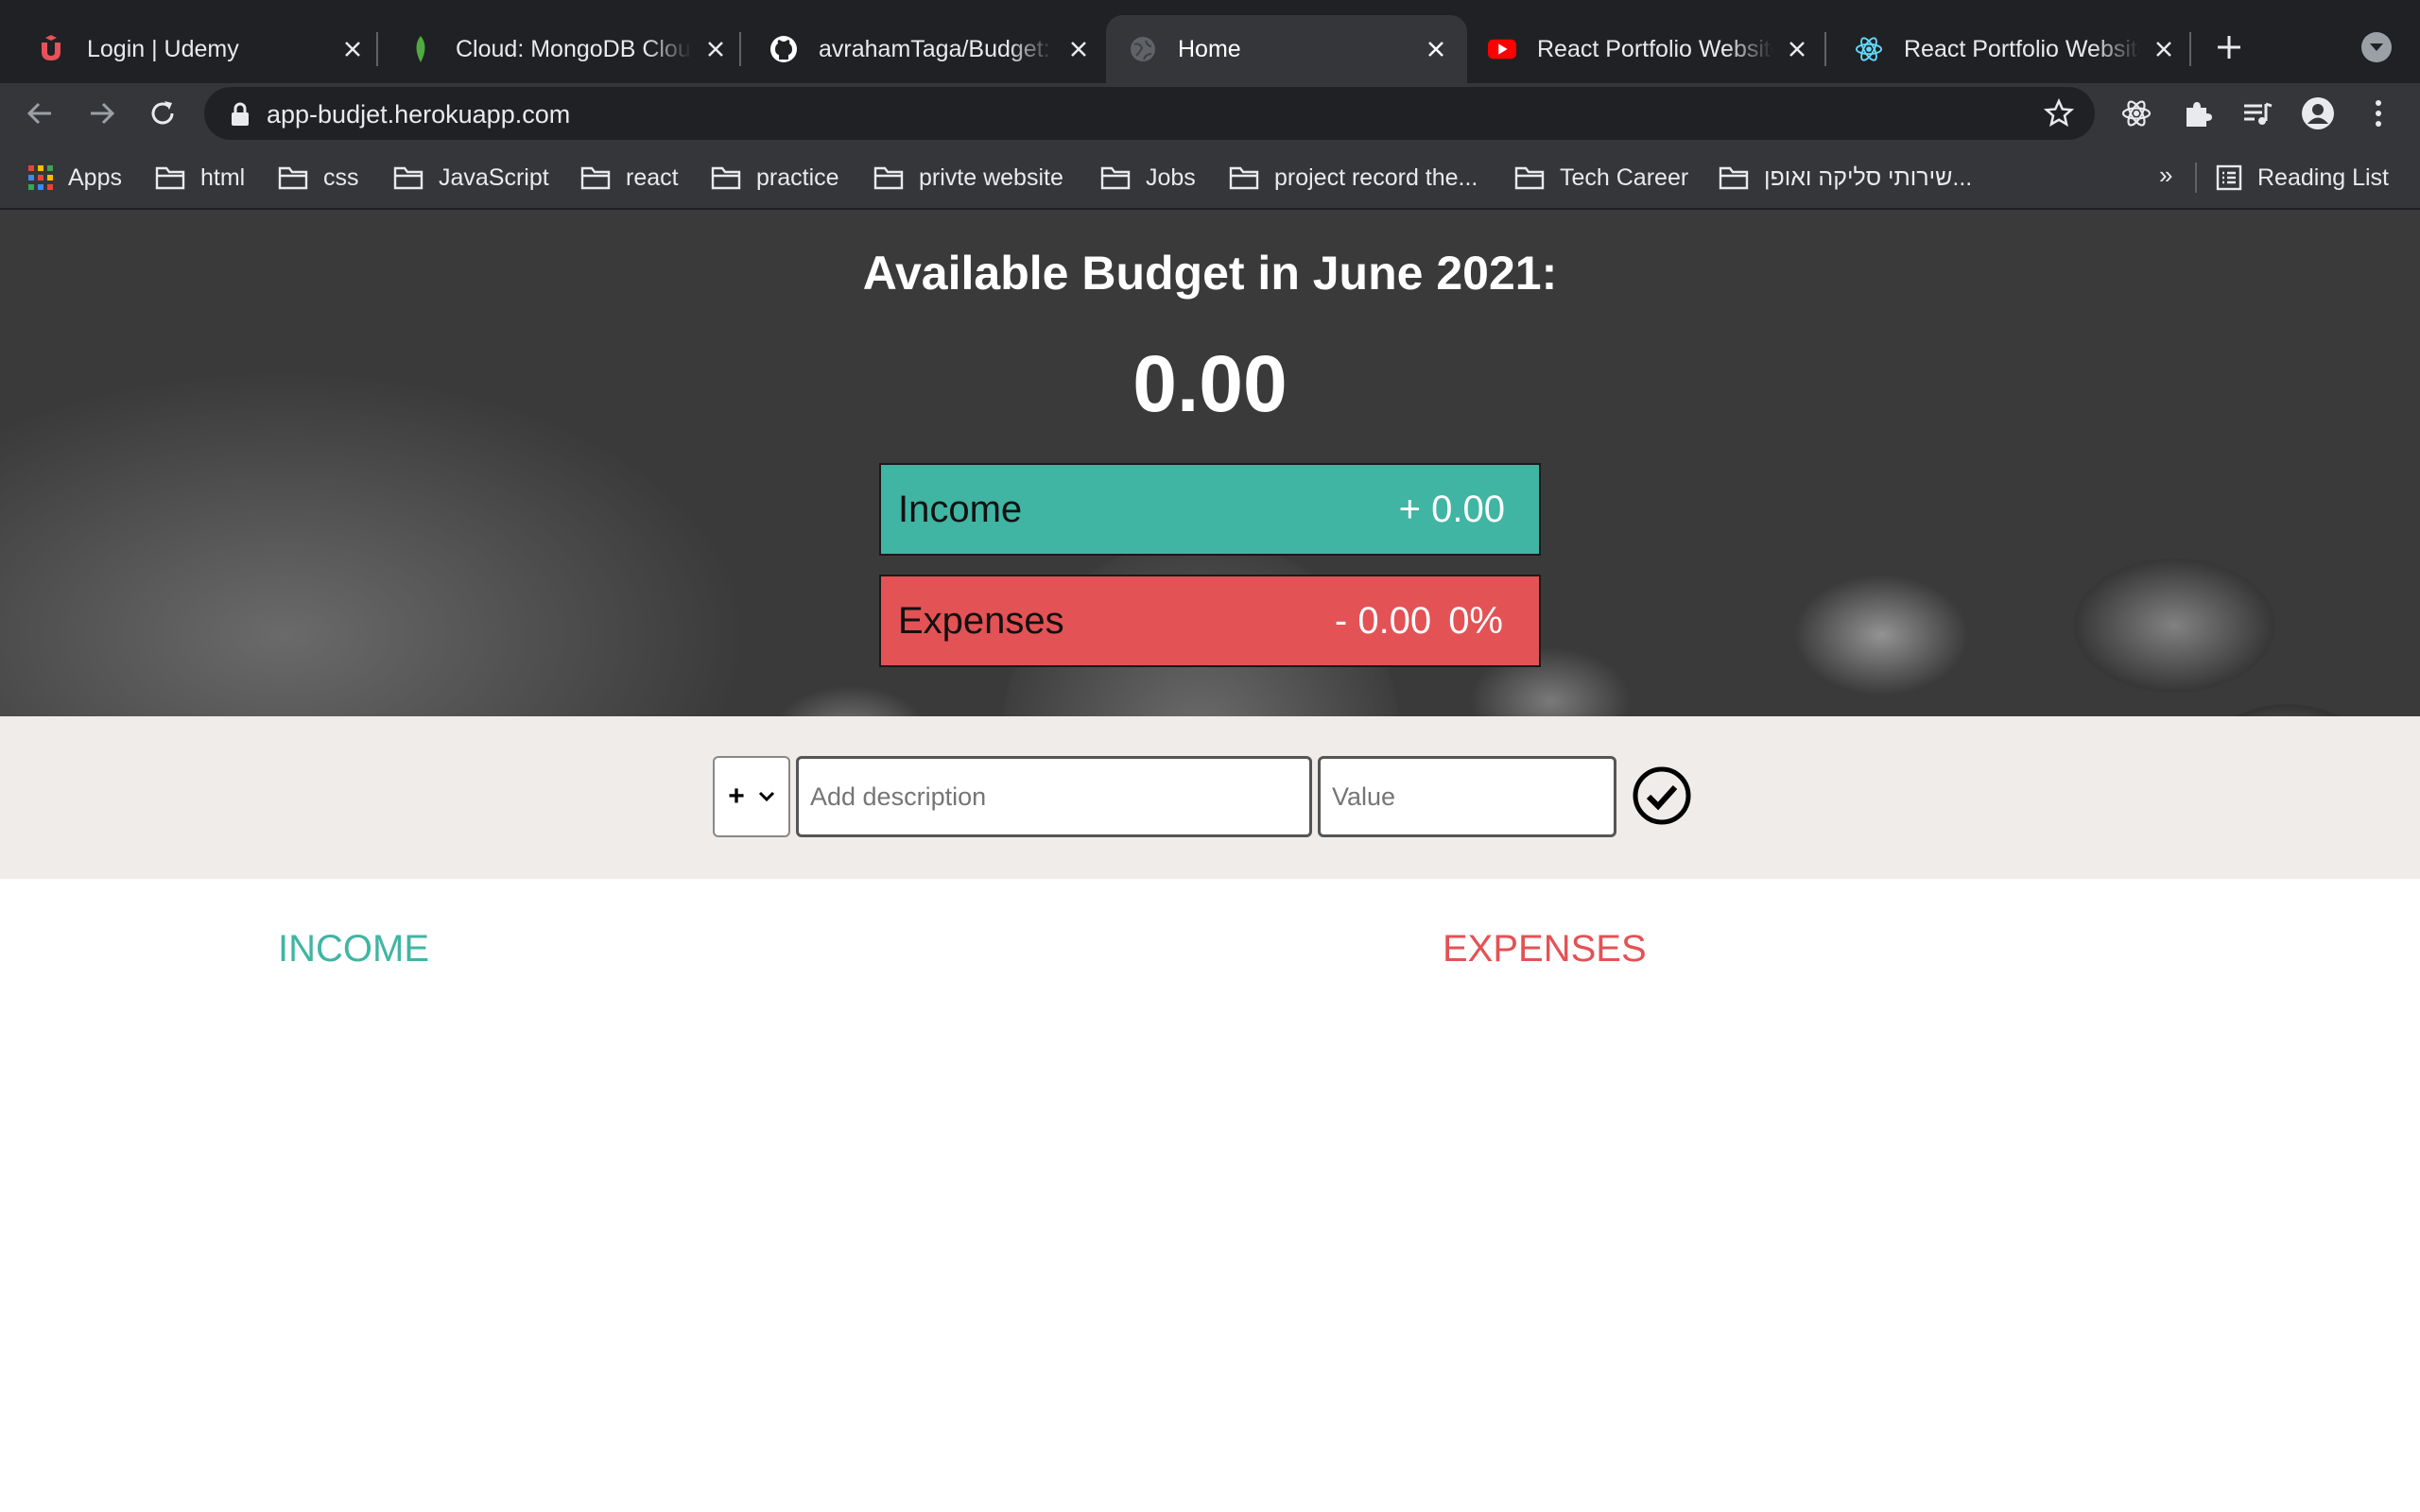 The height and width of the screenshot is (1512, 2420). Describe the element at coordinates (1502, 49) in the screenshot. I see `youtube-icon` at that location.